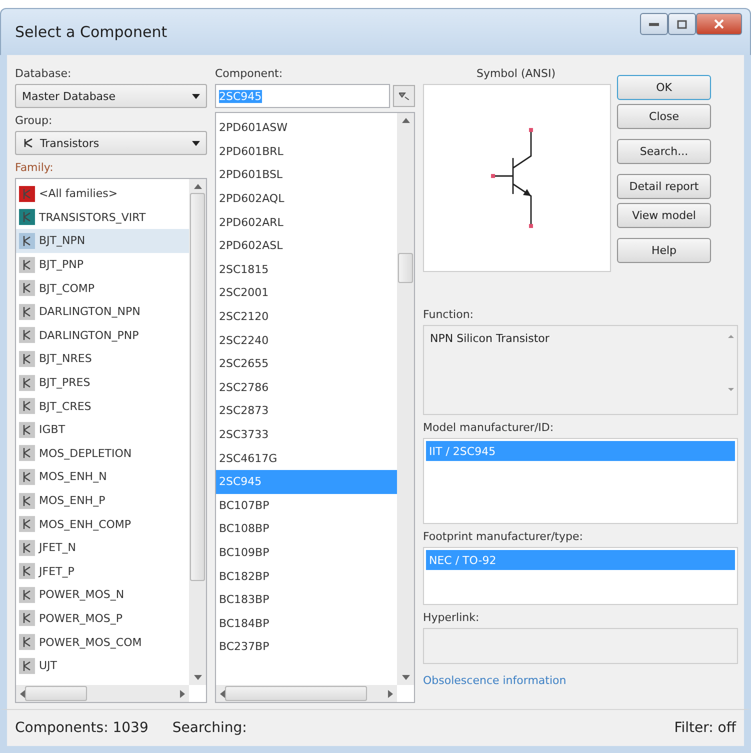  What do you see at coordinates (102, 430) in the screenshot?
I see `family-item: IGBT` at bounding box center [102, 430].